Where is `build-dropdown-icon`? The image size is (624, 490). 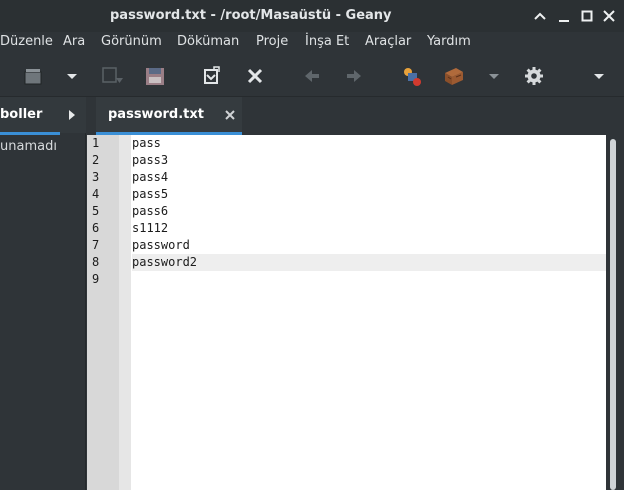 build-dropdown-icon is located at coordinates (494, 76).